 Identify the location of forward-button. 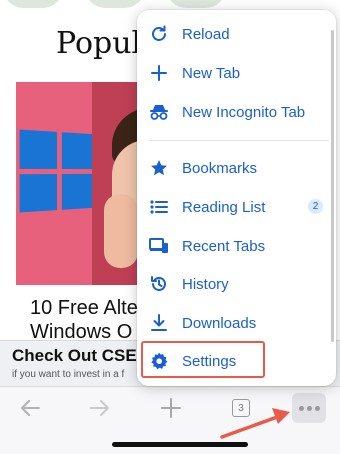
(100, 408).